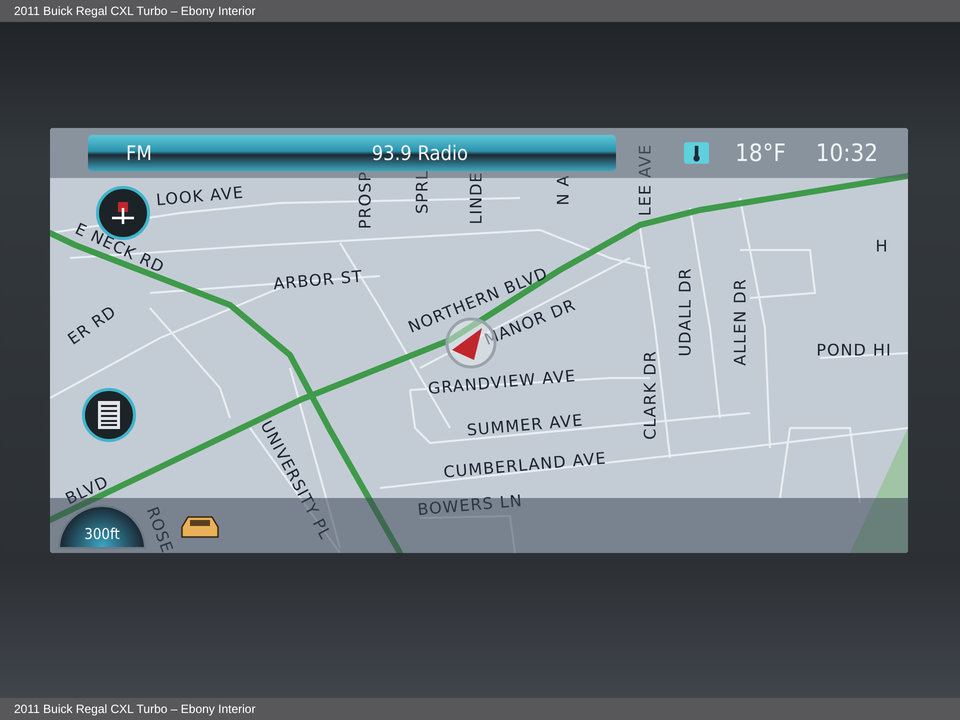  What do you see at coordinates (697, 153) in the screenshot?
I see `thermometer-icon` at bounding box center [697, 153].